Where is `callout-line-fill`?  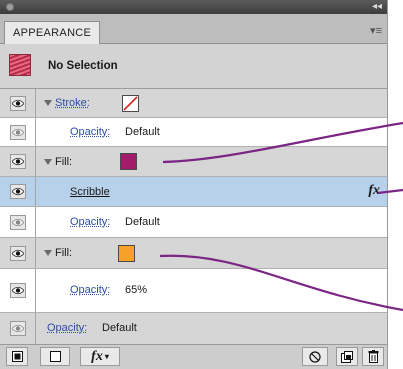
callout-line-fill is located at coordinates (282, 142).